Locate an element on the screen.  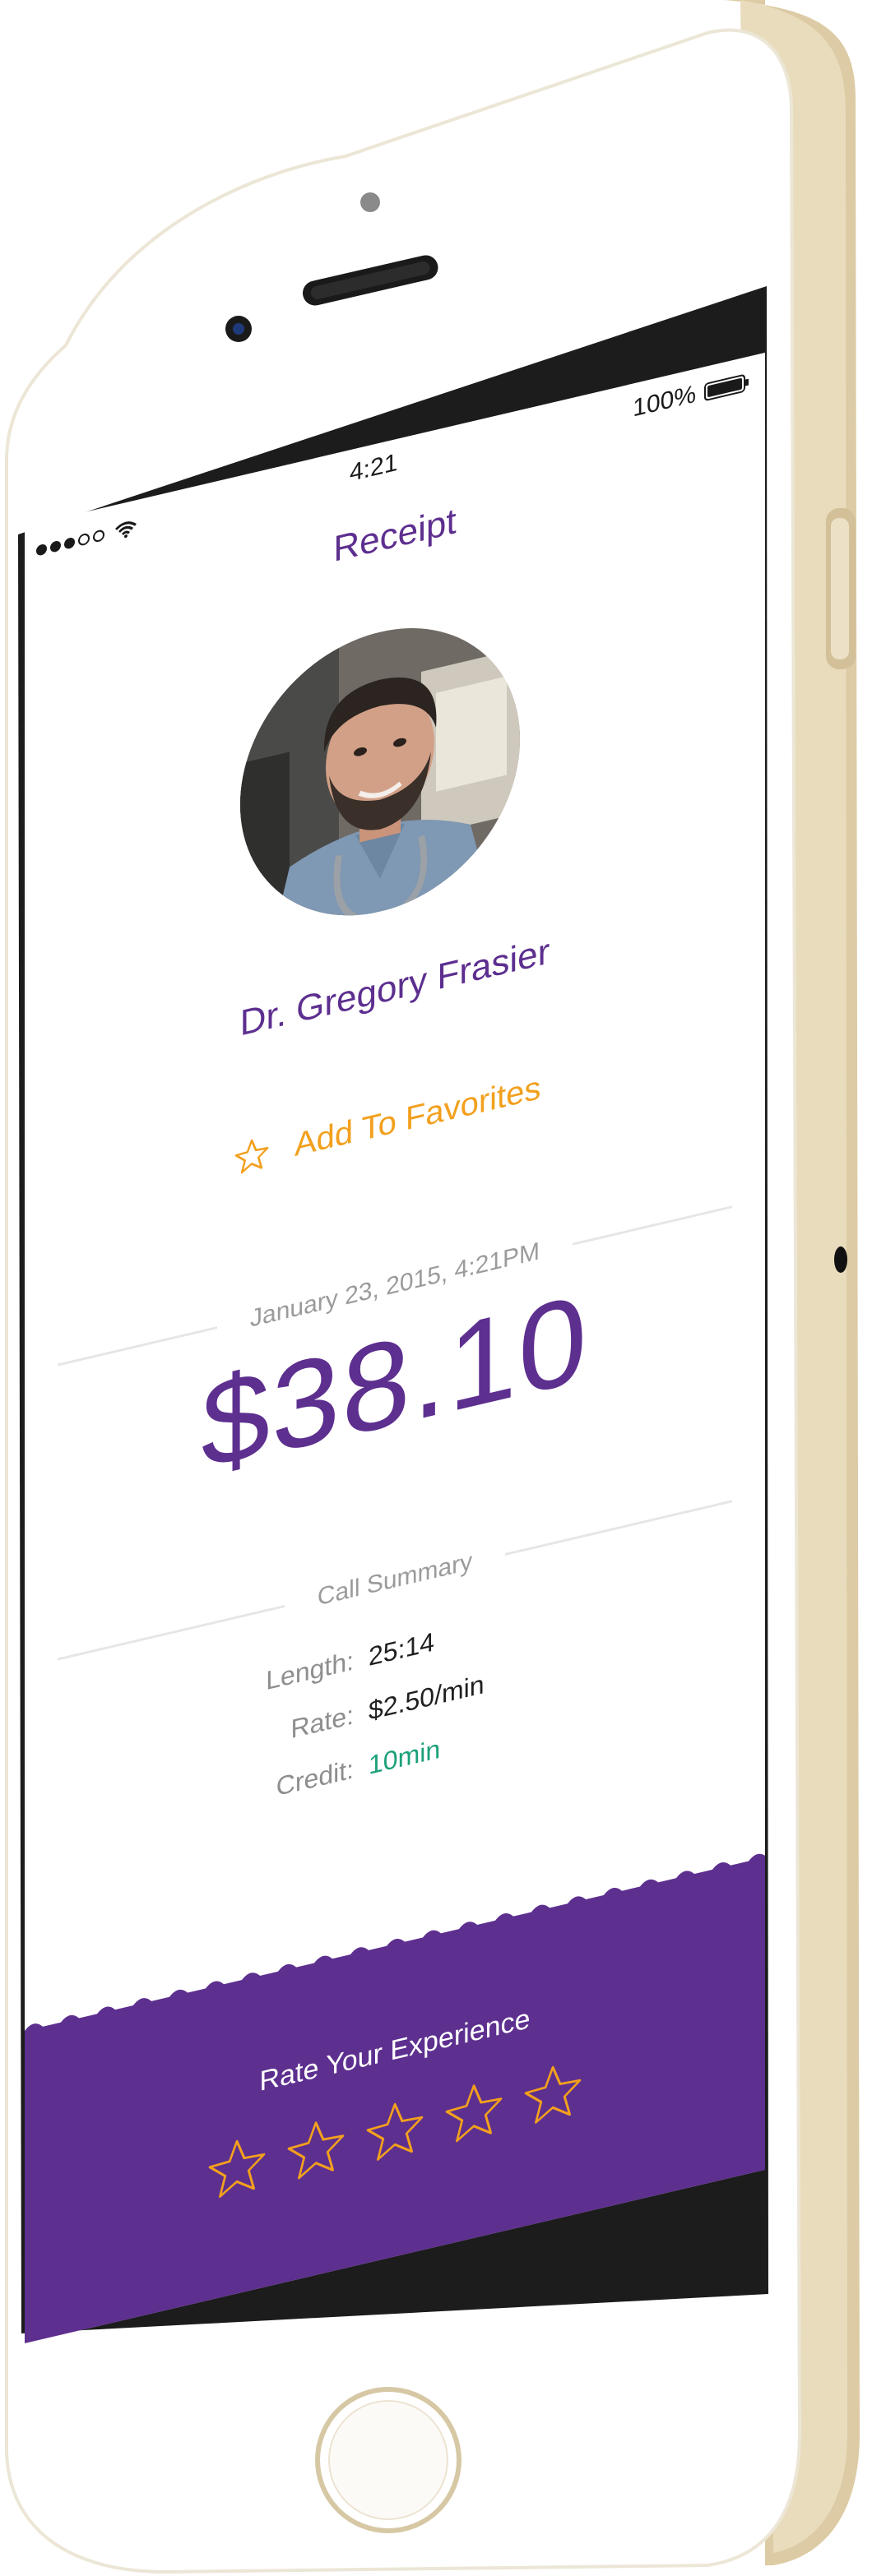
doctor-avatar is located at coordinates (380, 772).